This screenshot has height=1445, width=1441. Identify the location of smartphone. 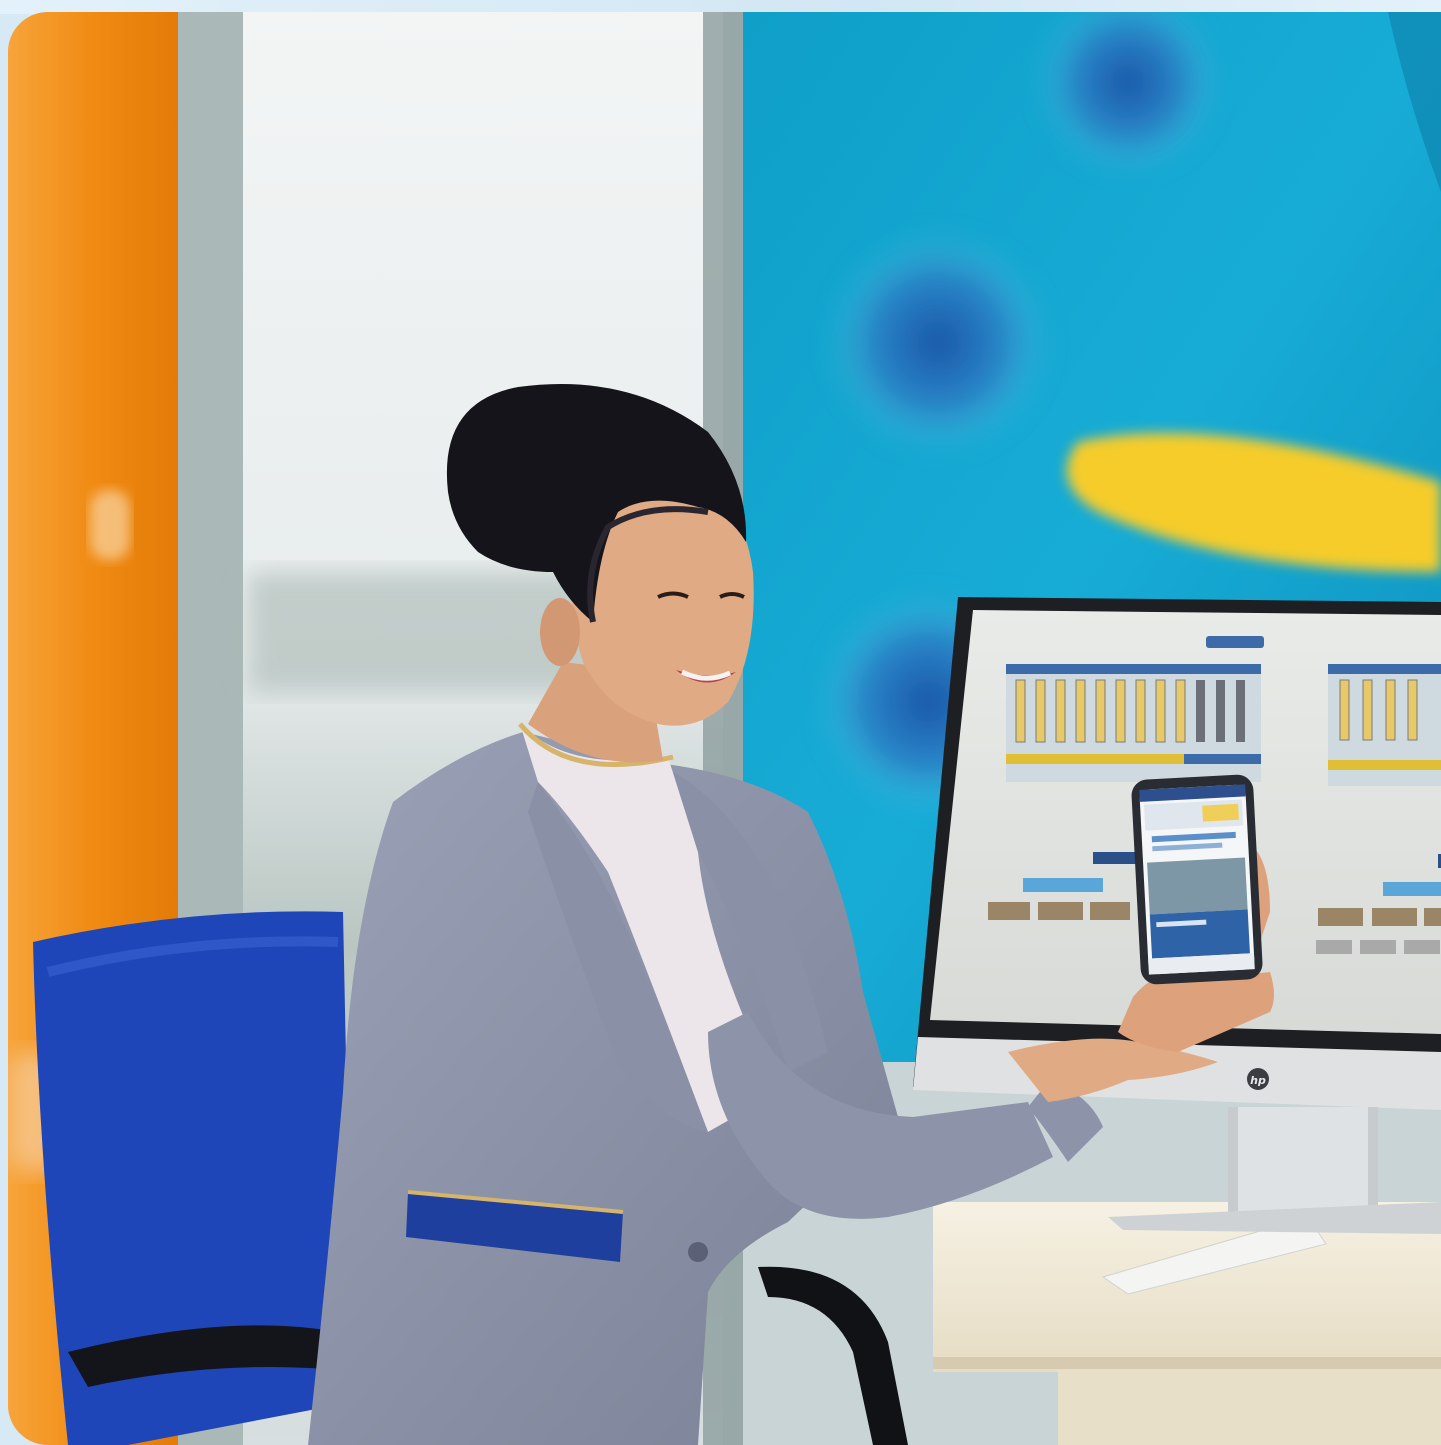
(1197, 879).